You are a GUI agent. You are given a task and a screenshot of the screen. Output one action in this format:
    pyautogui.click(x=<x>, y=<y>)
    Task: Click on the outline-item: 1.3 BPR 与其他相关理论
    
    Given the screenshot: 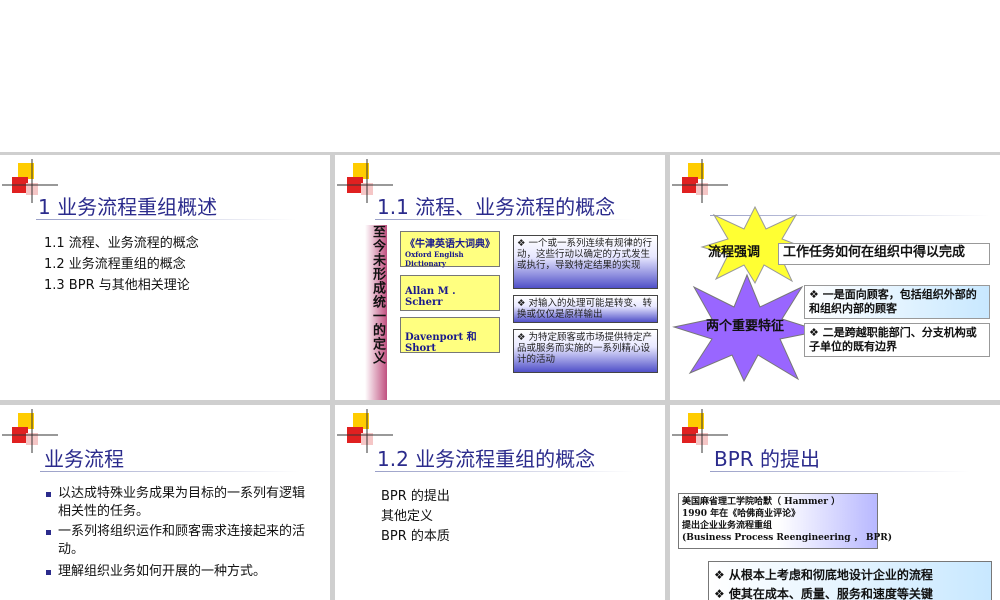 What is the action you would take?
    pyautogui.click(x=117, y=285)
    